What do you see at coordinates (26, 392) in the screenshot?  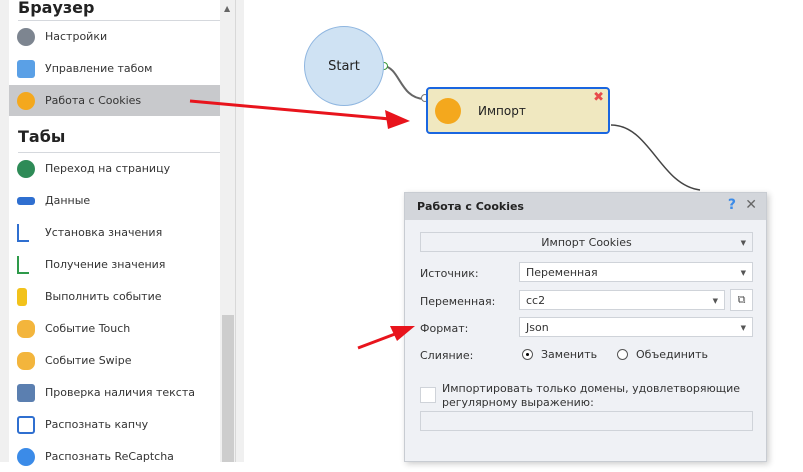 I see `text-check-icon` at bounding box center [26, 392].